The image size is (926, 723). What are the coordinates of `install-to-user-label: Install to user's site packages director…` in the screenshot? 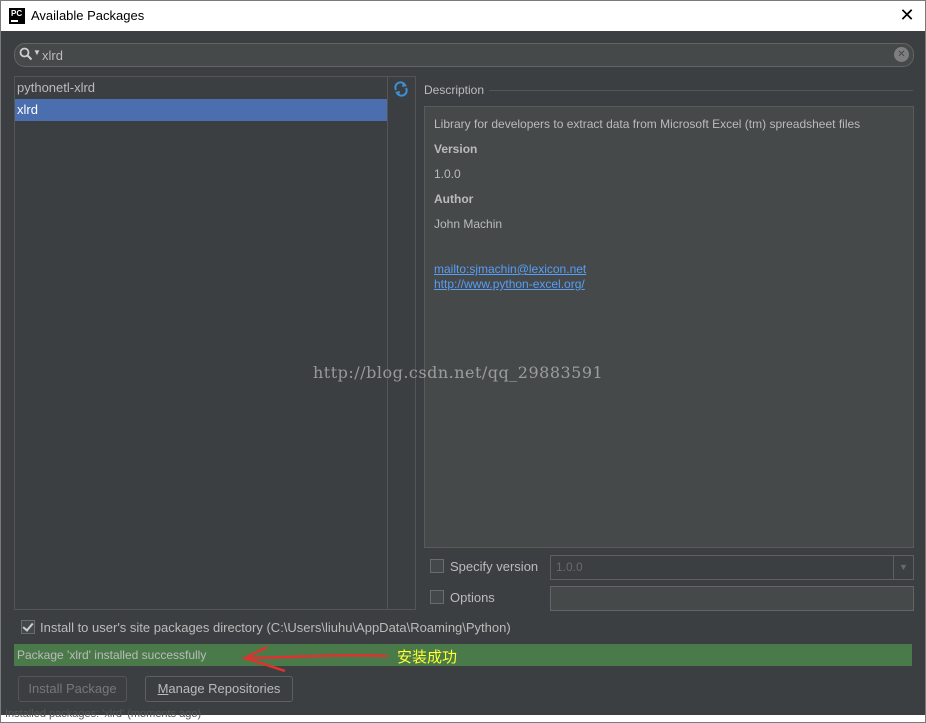 It's located at (275, 627).